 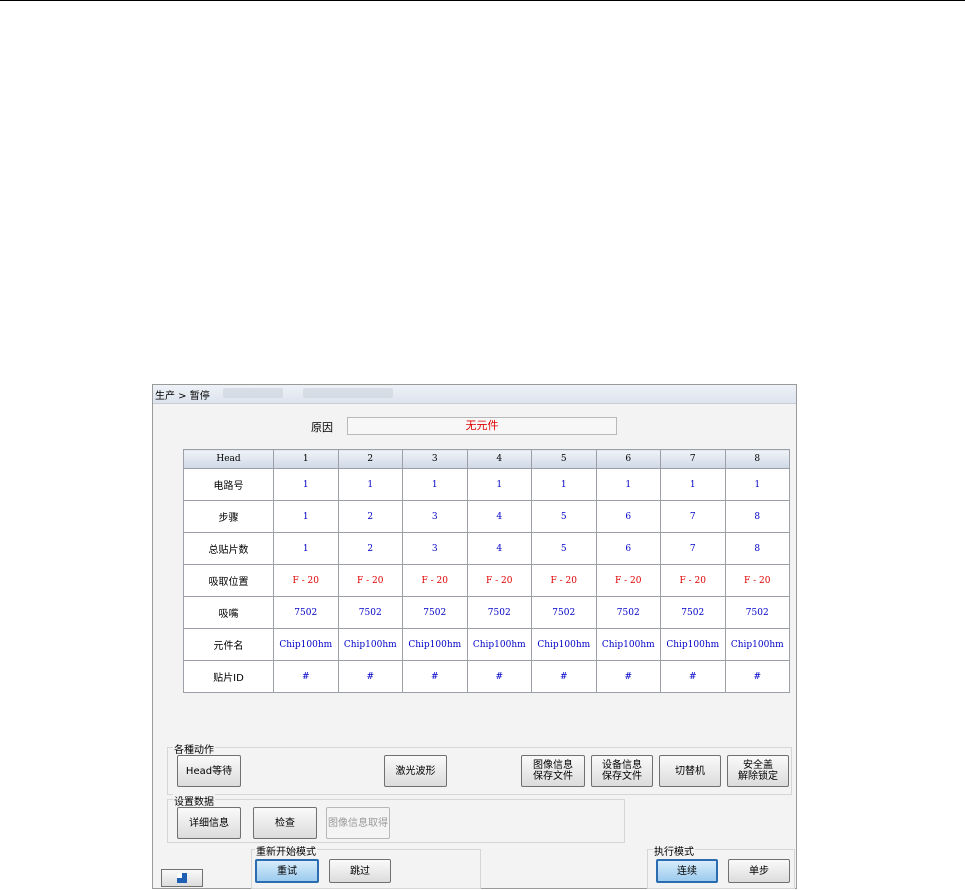 What do you see at coordinates (209, 823) in the screenshot?
I see `details-button: 详细信息` at bounding box center [209, 823].